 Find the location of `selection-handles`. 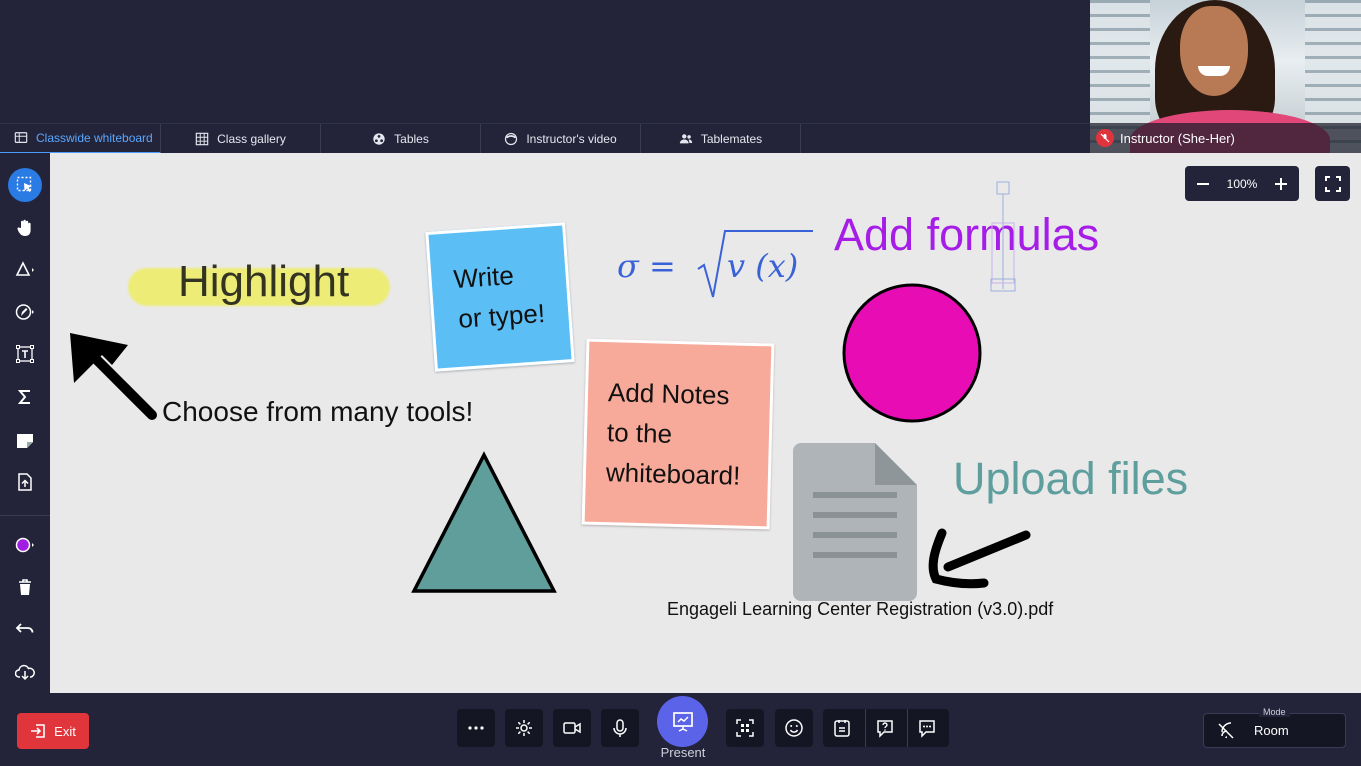

selection-handles is located at coordinates (1004, 238).